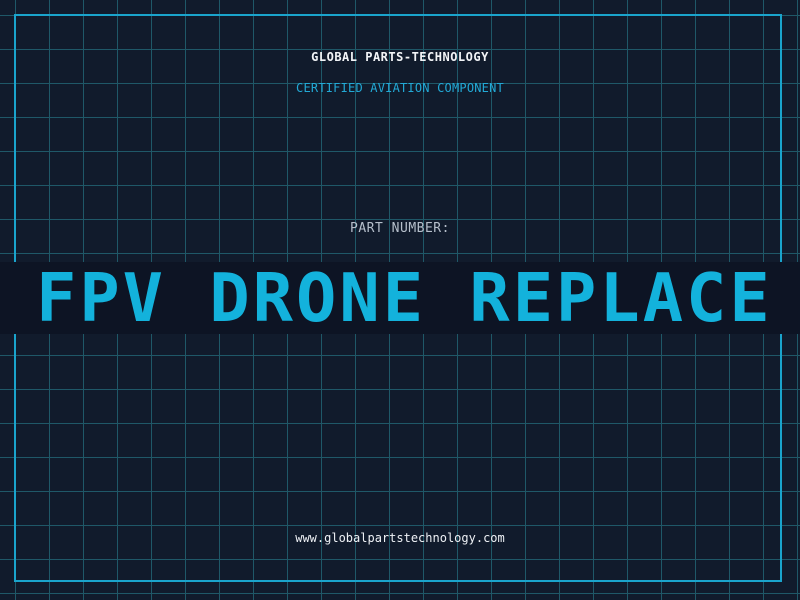 This screenshot has height=600, width=800. I want to click on brand-tagline: CERTIFIED AVIATION COMPONENT, so click(400, 88).